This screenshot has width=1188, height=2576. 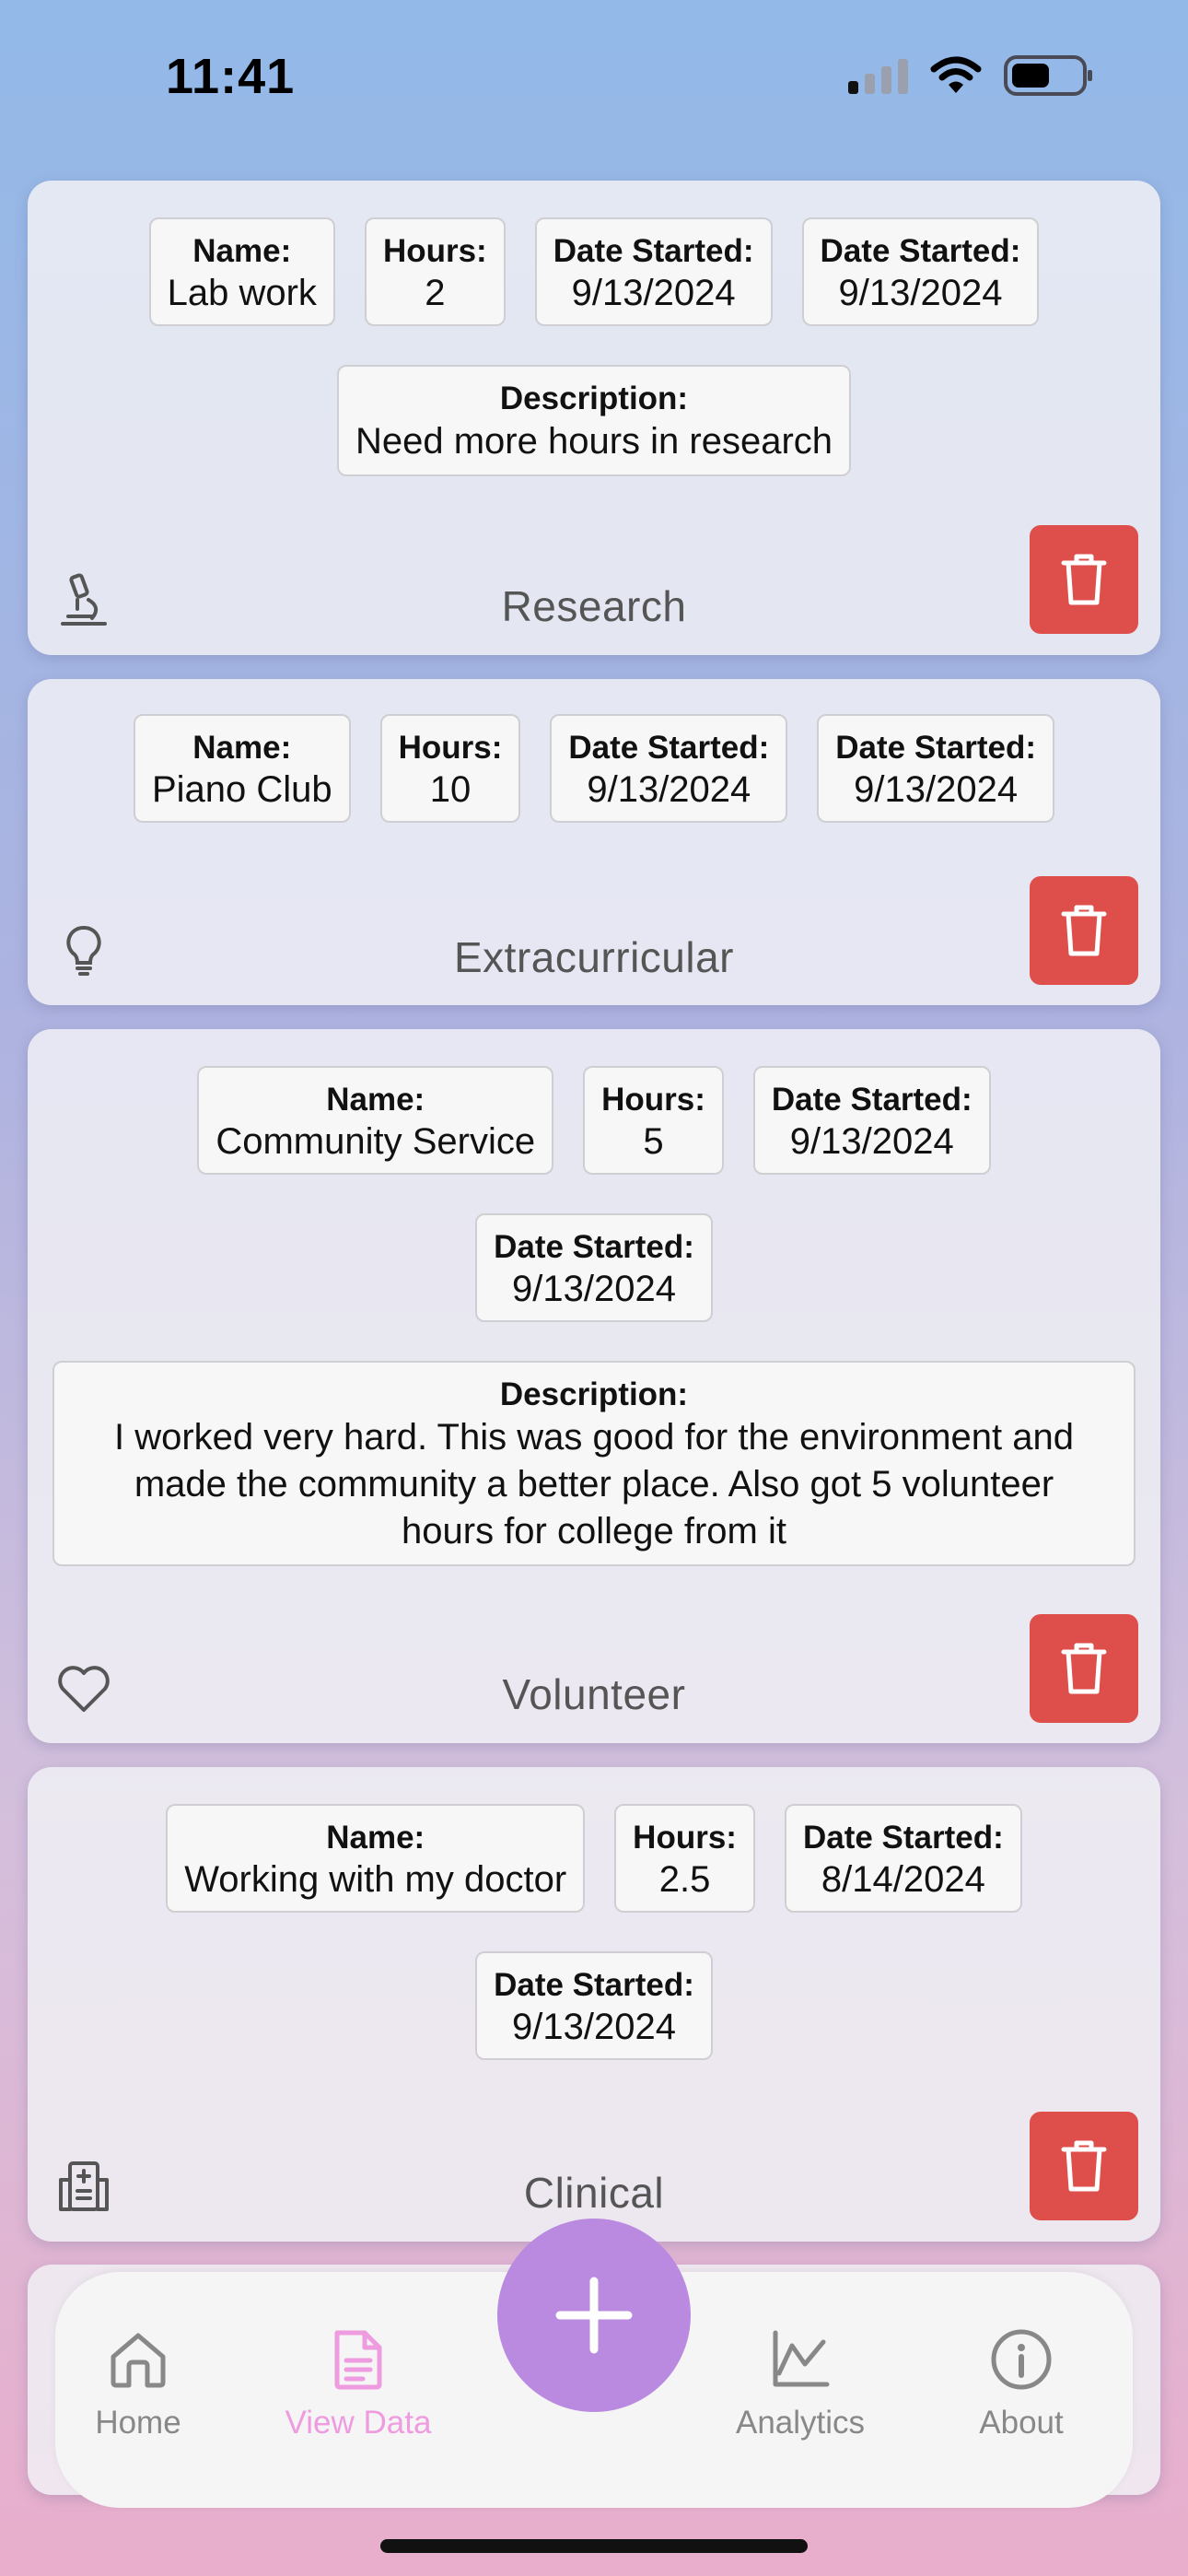 What do you see at coordinates (903, 1879) in the screenshot?
I see `field-value: 8/14/2024` at bounding box center [903, 1879].